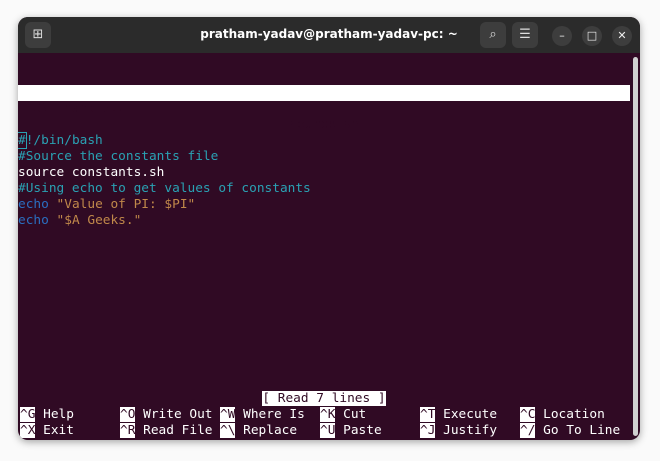 The width and height of the screenshot is (660, 461). What do you see at coordinates (582, 430) in the screenshot?
I see `shortcut-label: Go To Line` at bounding box center [582, 430].